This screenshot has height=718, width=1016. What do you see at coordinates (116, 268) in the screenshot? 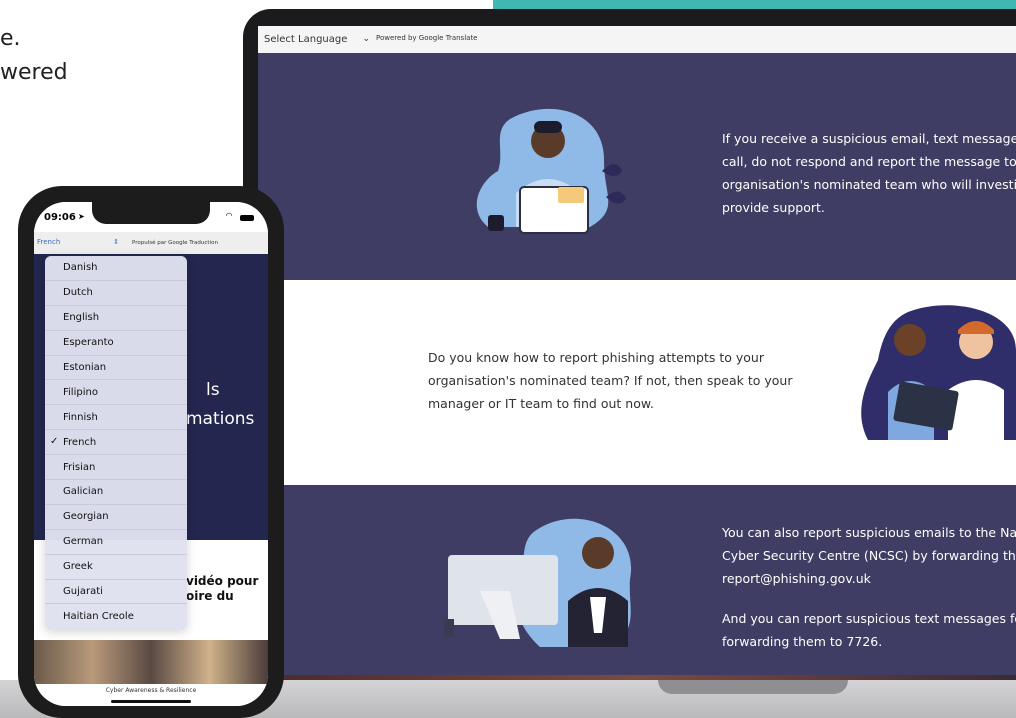
I see `language-option: Danish` at bounding box center [116, 268].